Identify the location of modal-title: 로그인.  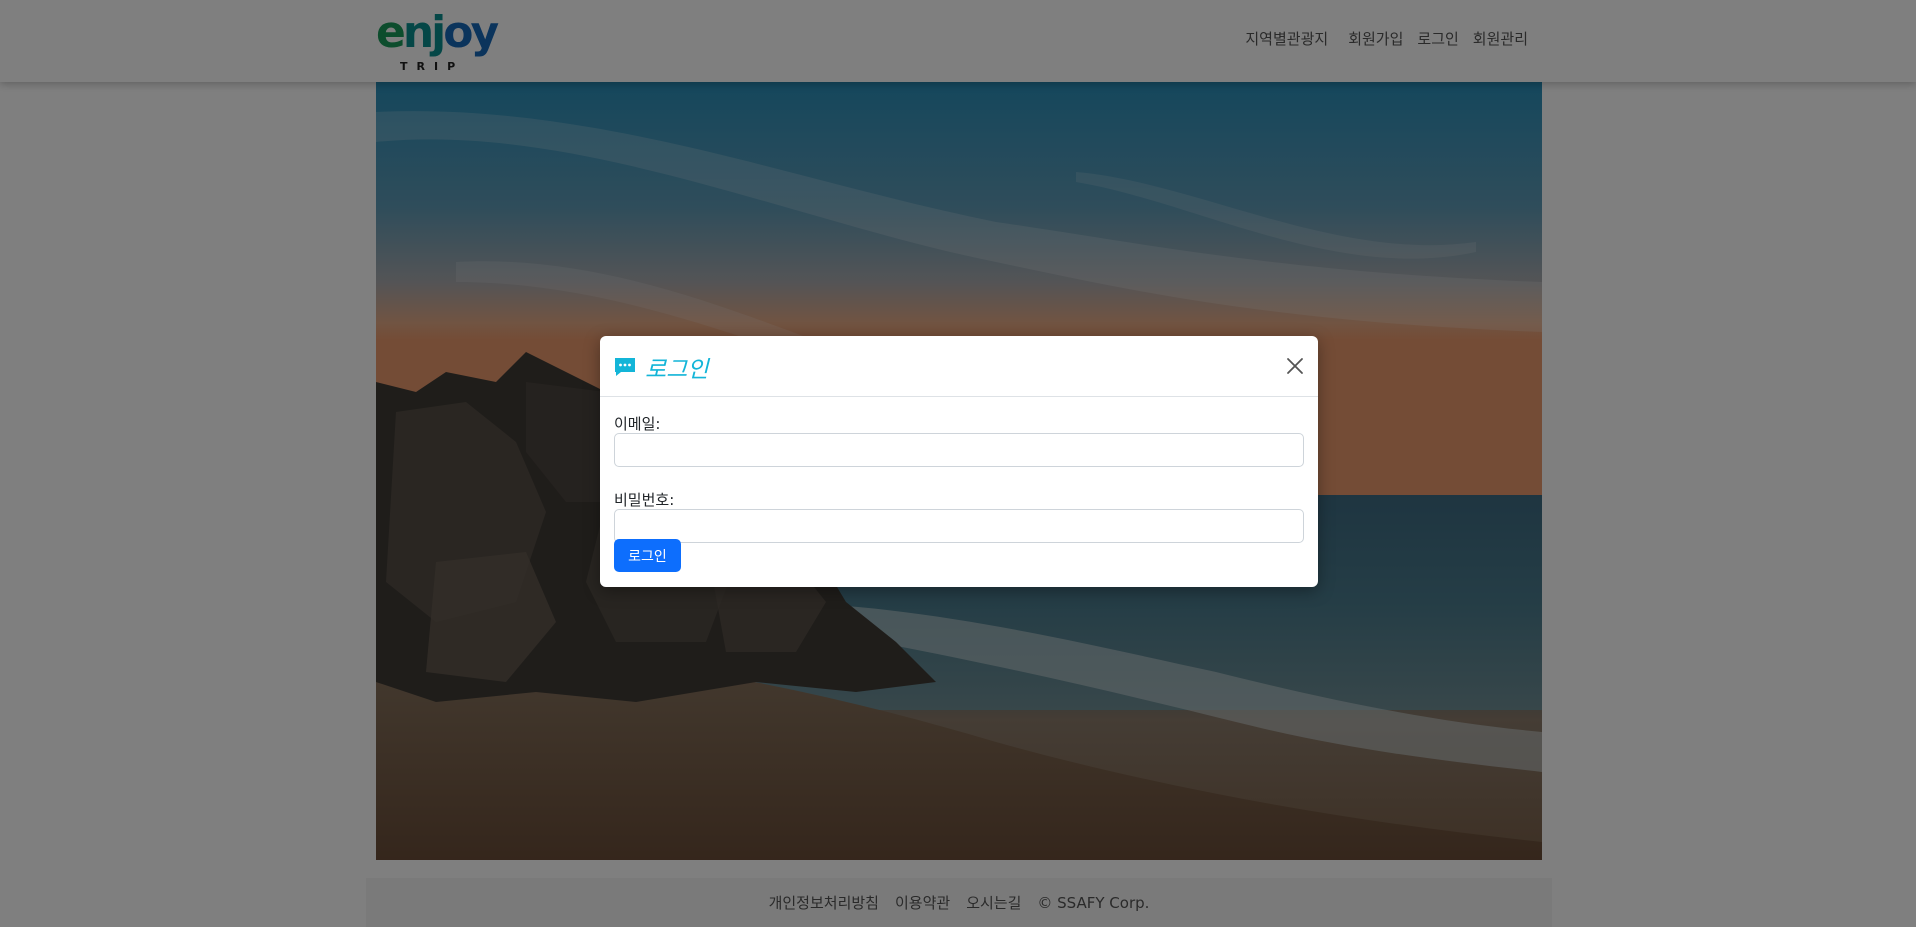
(660, 367).